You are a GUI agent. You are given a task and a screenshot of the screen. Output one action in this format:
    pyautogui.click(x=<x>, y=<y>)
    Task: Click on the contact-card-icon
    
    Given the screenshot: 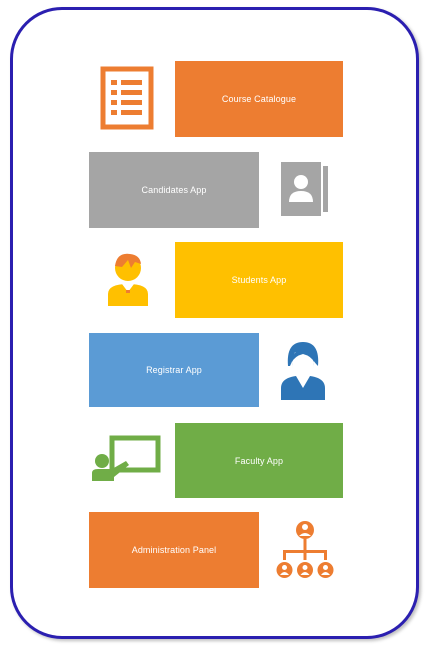 What is the action you would take?
    pyautogui.click(x=305, y=189)
    